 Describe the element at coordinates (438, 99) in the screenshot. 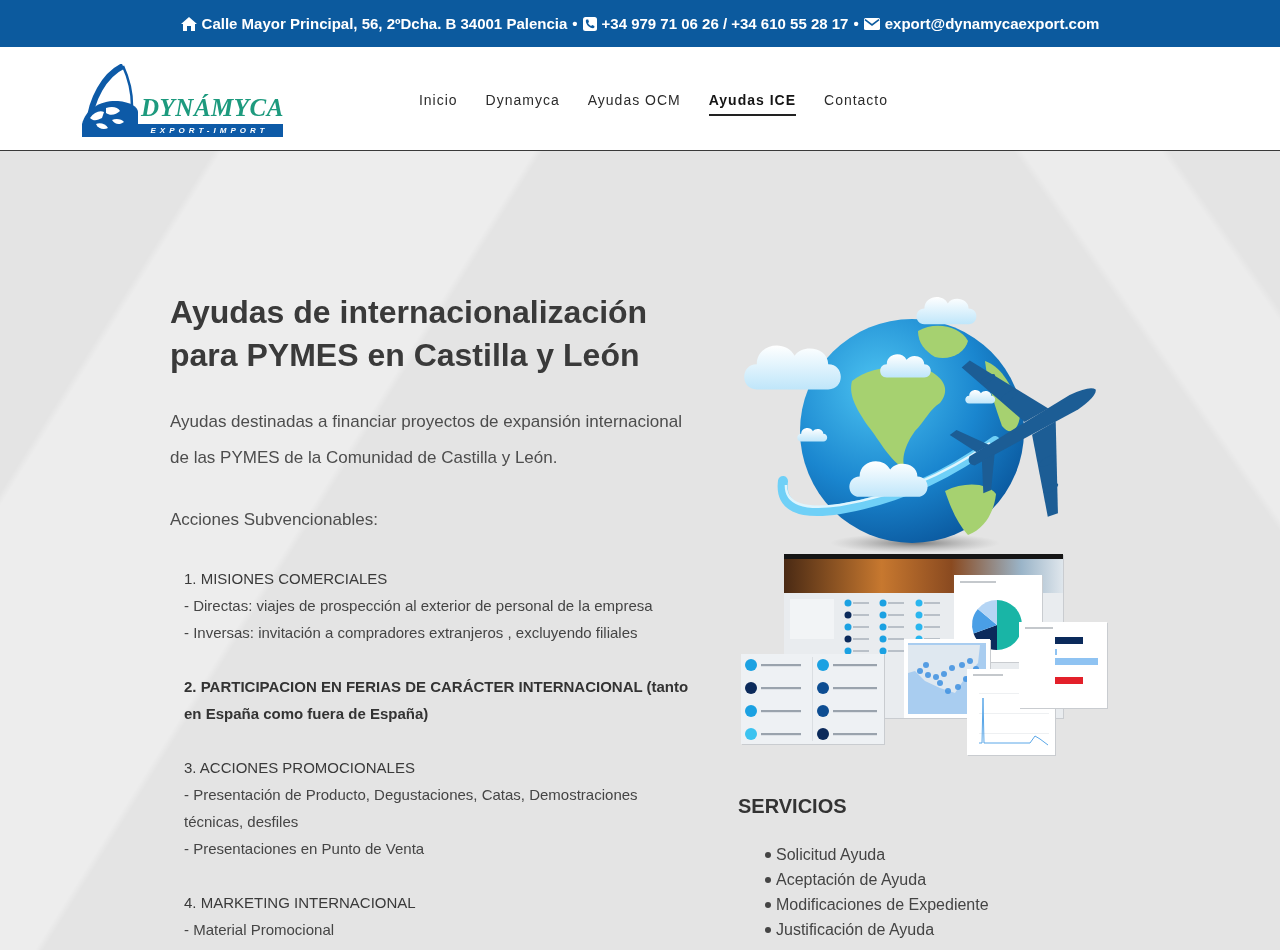

I see `nav-link: Inicio` at that location.